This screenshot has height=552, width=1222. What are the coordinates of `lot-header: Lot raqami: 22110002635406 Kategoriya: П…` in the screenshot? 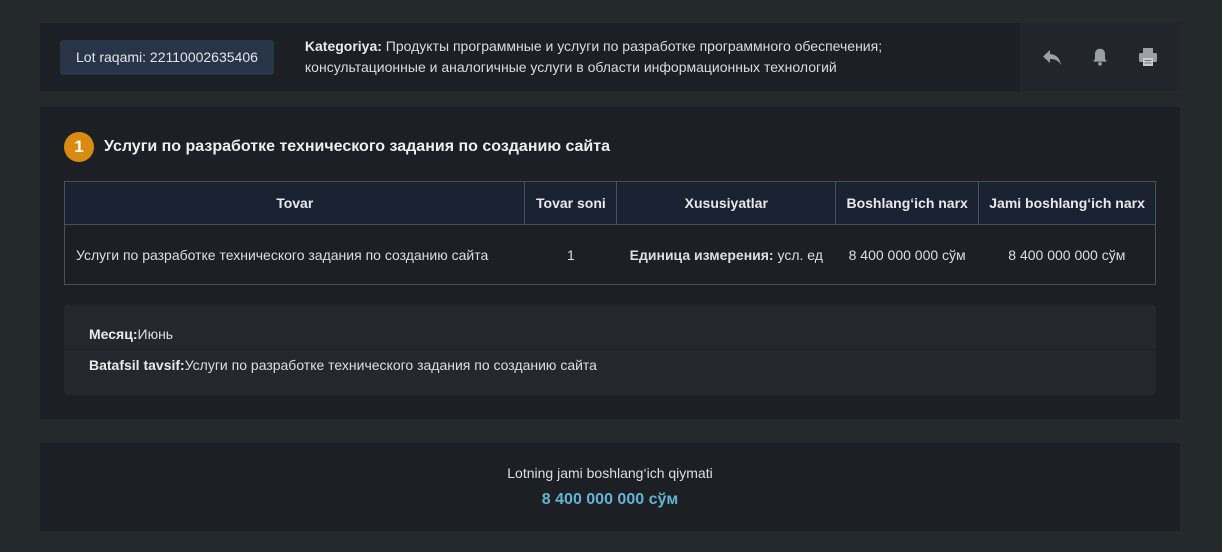 It's located at (610, 57).